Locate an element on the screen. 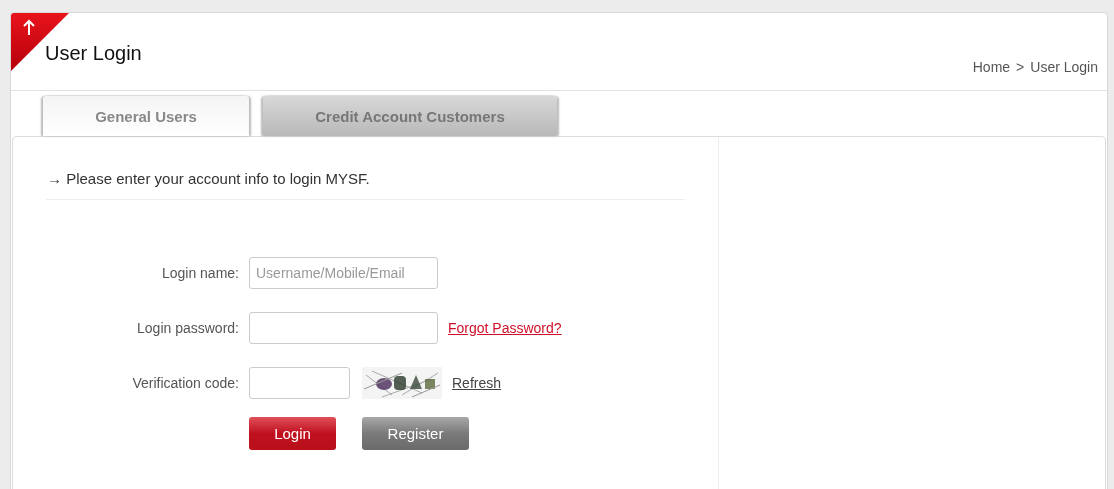 This screenshot has height=489, width=1114. field-label: Verification code: is located at coordinates (185, 382).